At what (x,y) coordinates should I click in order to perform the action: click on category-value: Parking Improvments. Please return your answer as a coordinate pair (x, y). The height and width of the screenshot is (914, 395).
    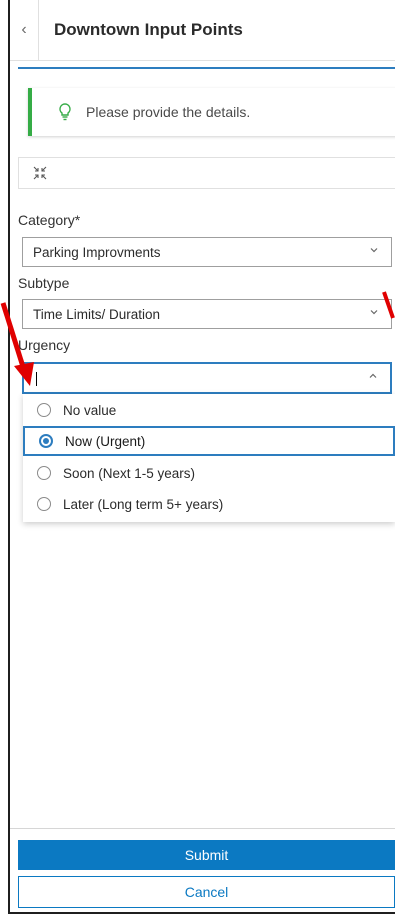
    Looking at the image, I should click on (97, 252).